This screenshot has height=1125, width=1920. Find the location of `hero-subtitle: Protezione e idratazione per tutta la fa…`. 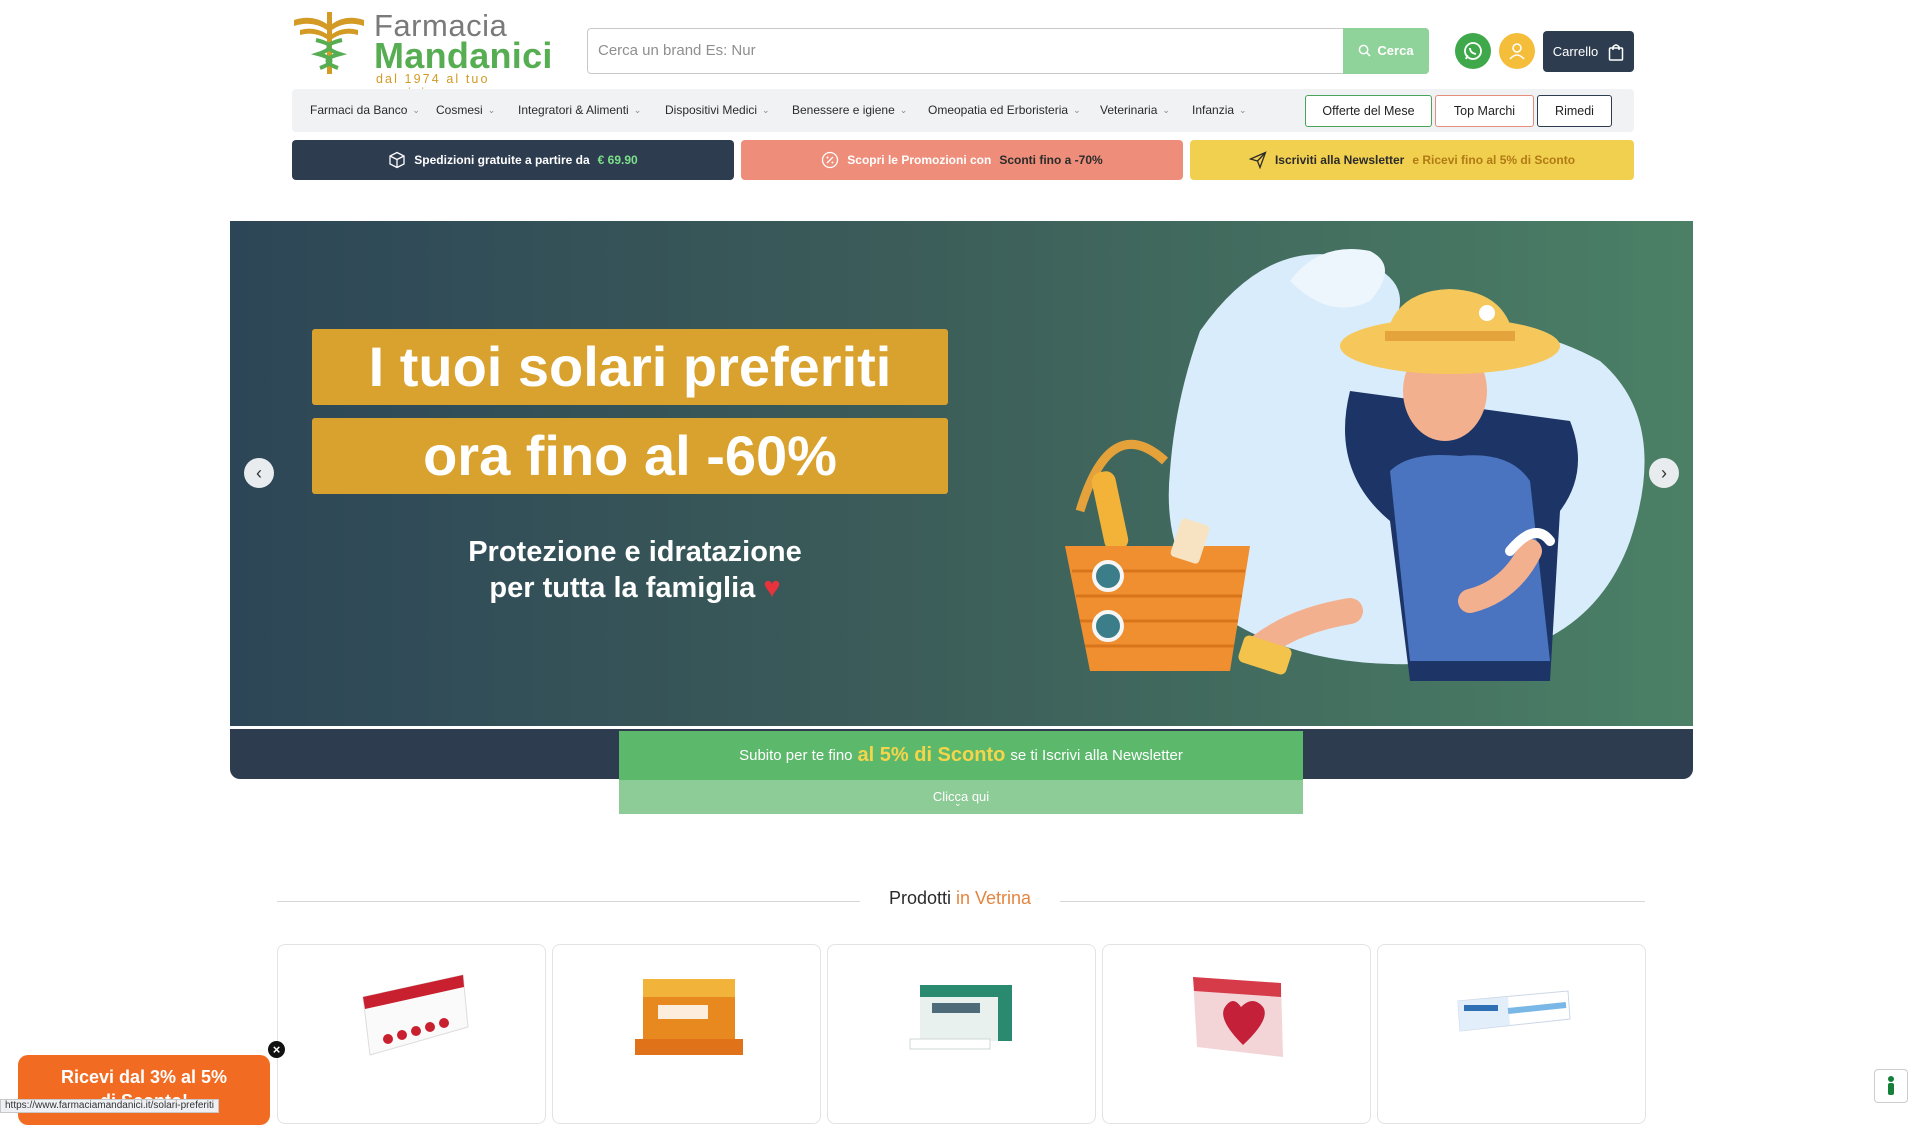

hero-subtitle: Protezione e idratazione per tutta la fa… is located at coordinates (635, 570).